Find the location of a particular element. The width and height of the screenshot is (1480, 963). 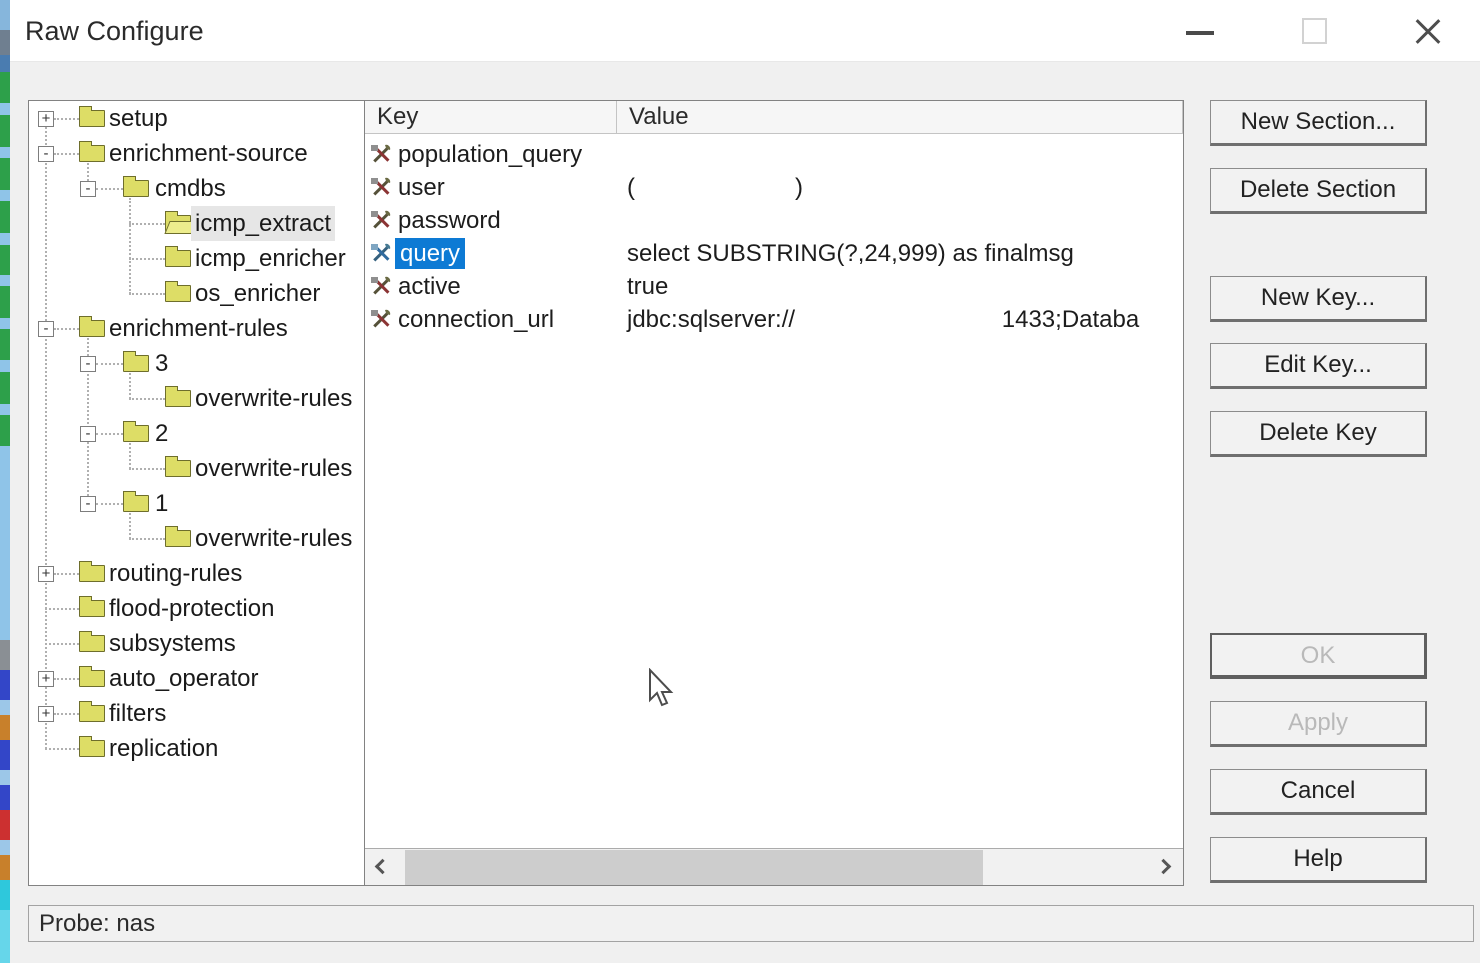

tree-item-icmp-extract: icmp_extract is located at coordinates (208, 223).